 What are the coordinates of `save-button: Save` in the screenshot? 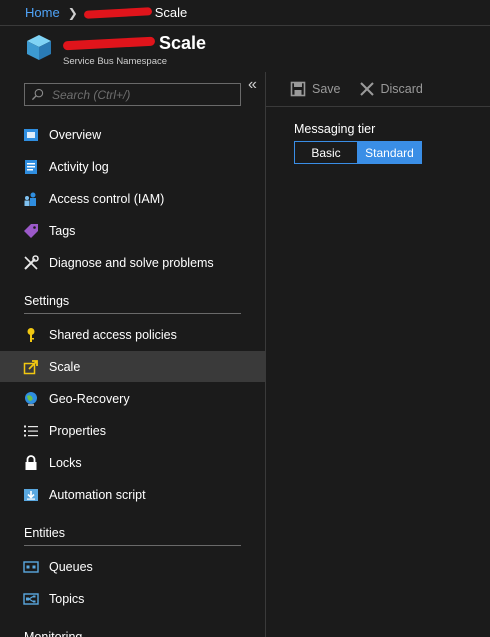 It's located at (315, 89).